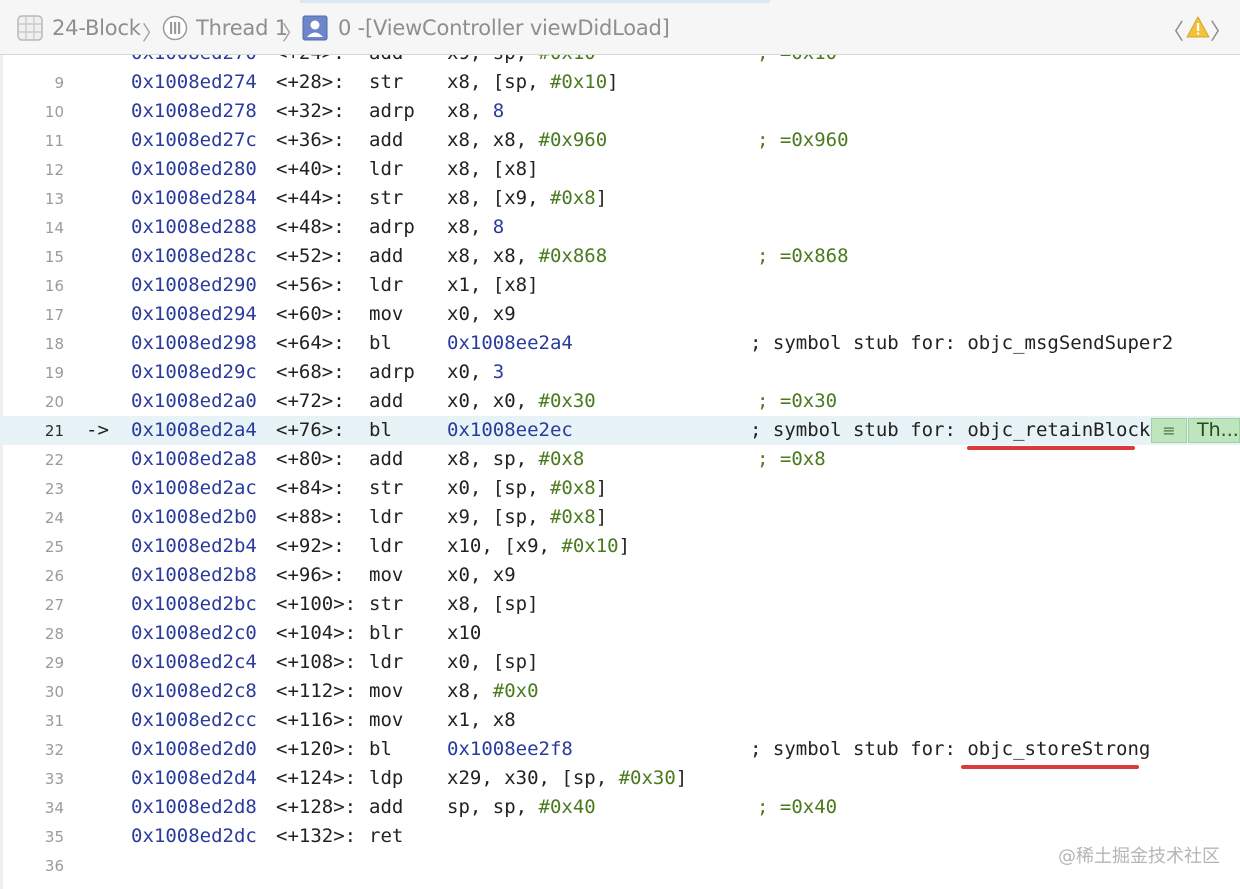 This screenshot has height=889, width=1240. Describe the element at coordinates (78, 27) in the screenshot. I see `breadcrumb-project: 24-Block` at that location.